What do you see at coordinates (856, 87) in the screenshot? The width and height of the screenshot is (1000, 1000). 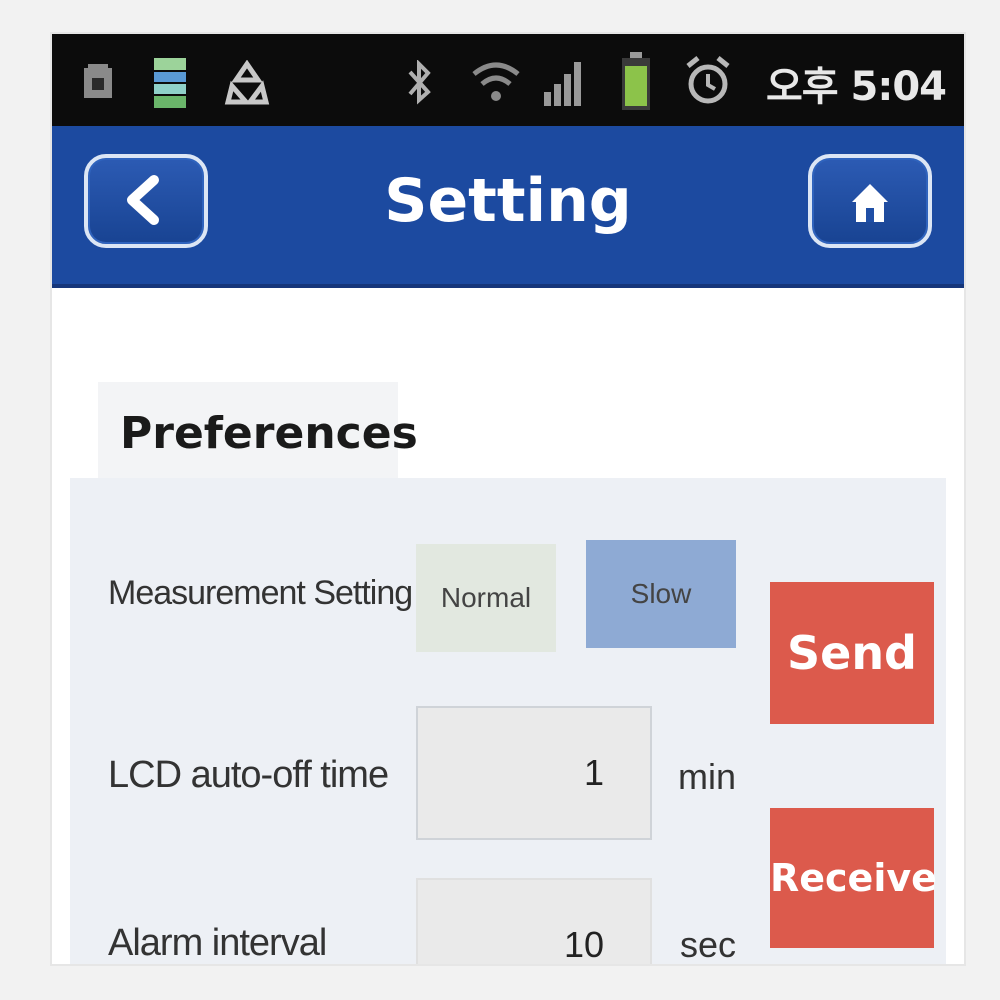 I see `clock: 오후 5:04` at bounding box center [856, 87].